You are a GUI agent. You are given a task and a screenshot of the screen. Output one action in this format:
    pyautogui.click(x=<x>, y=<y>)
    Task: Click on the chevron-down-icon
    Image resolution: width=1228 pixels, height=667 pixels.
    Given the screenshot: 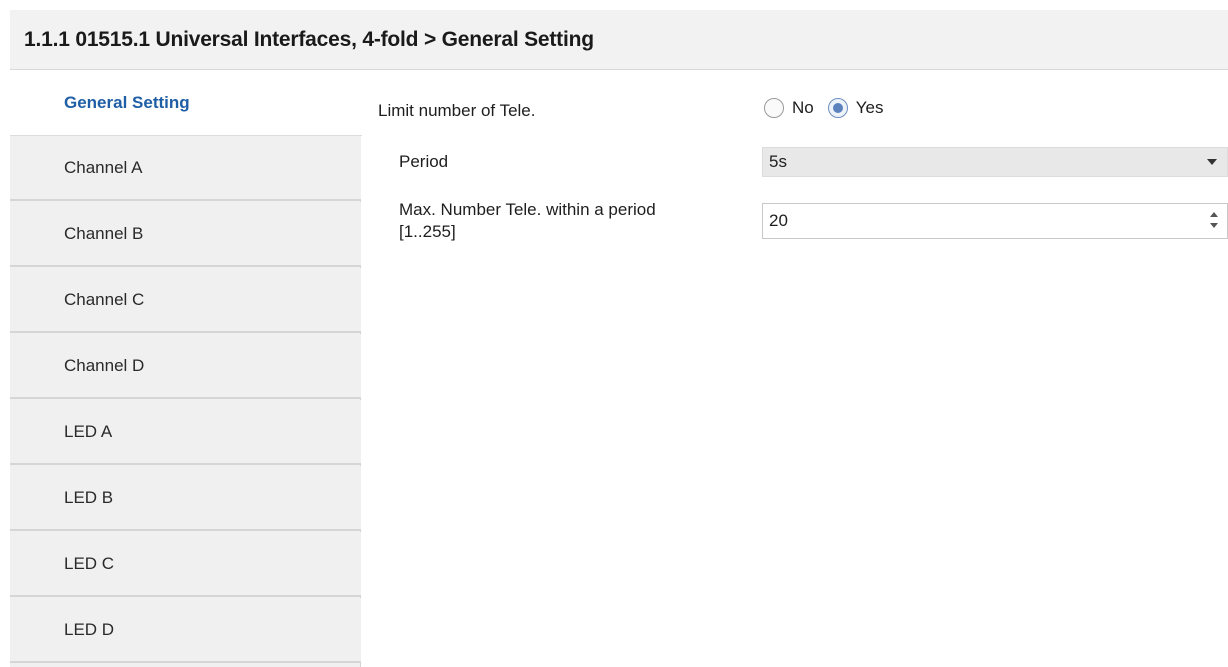 What is the action you would take?
    pyautogui.click(x=1212, y=162)
    